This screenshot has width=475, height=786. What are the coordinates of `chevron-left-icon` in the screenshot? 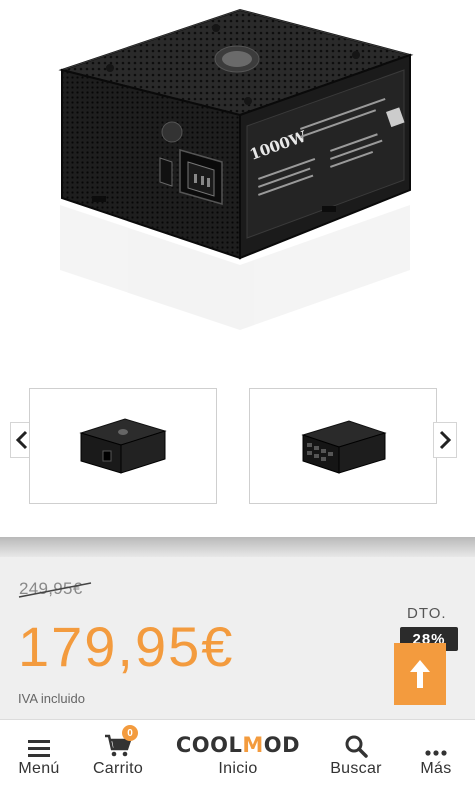 It's located at (21, 440).